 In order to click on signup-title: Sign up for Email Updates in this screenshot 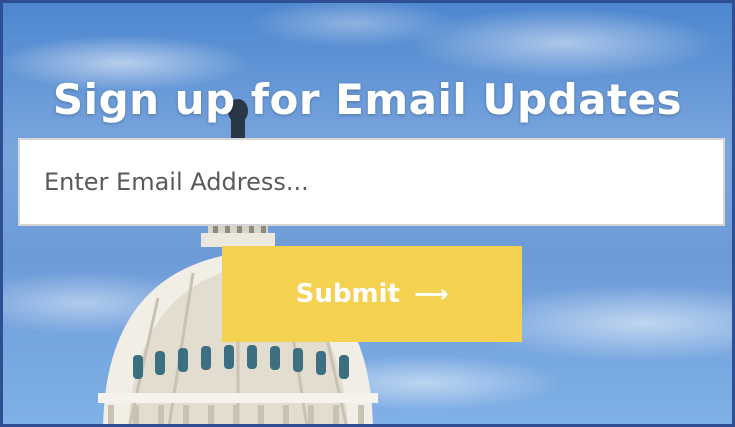, I will do `click(367, 99)`.